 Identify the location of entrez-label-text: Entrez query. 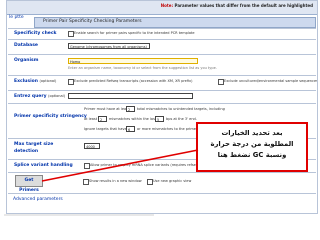
(30, 96).